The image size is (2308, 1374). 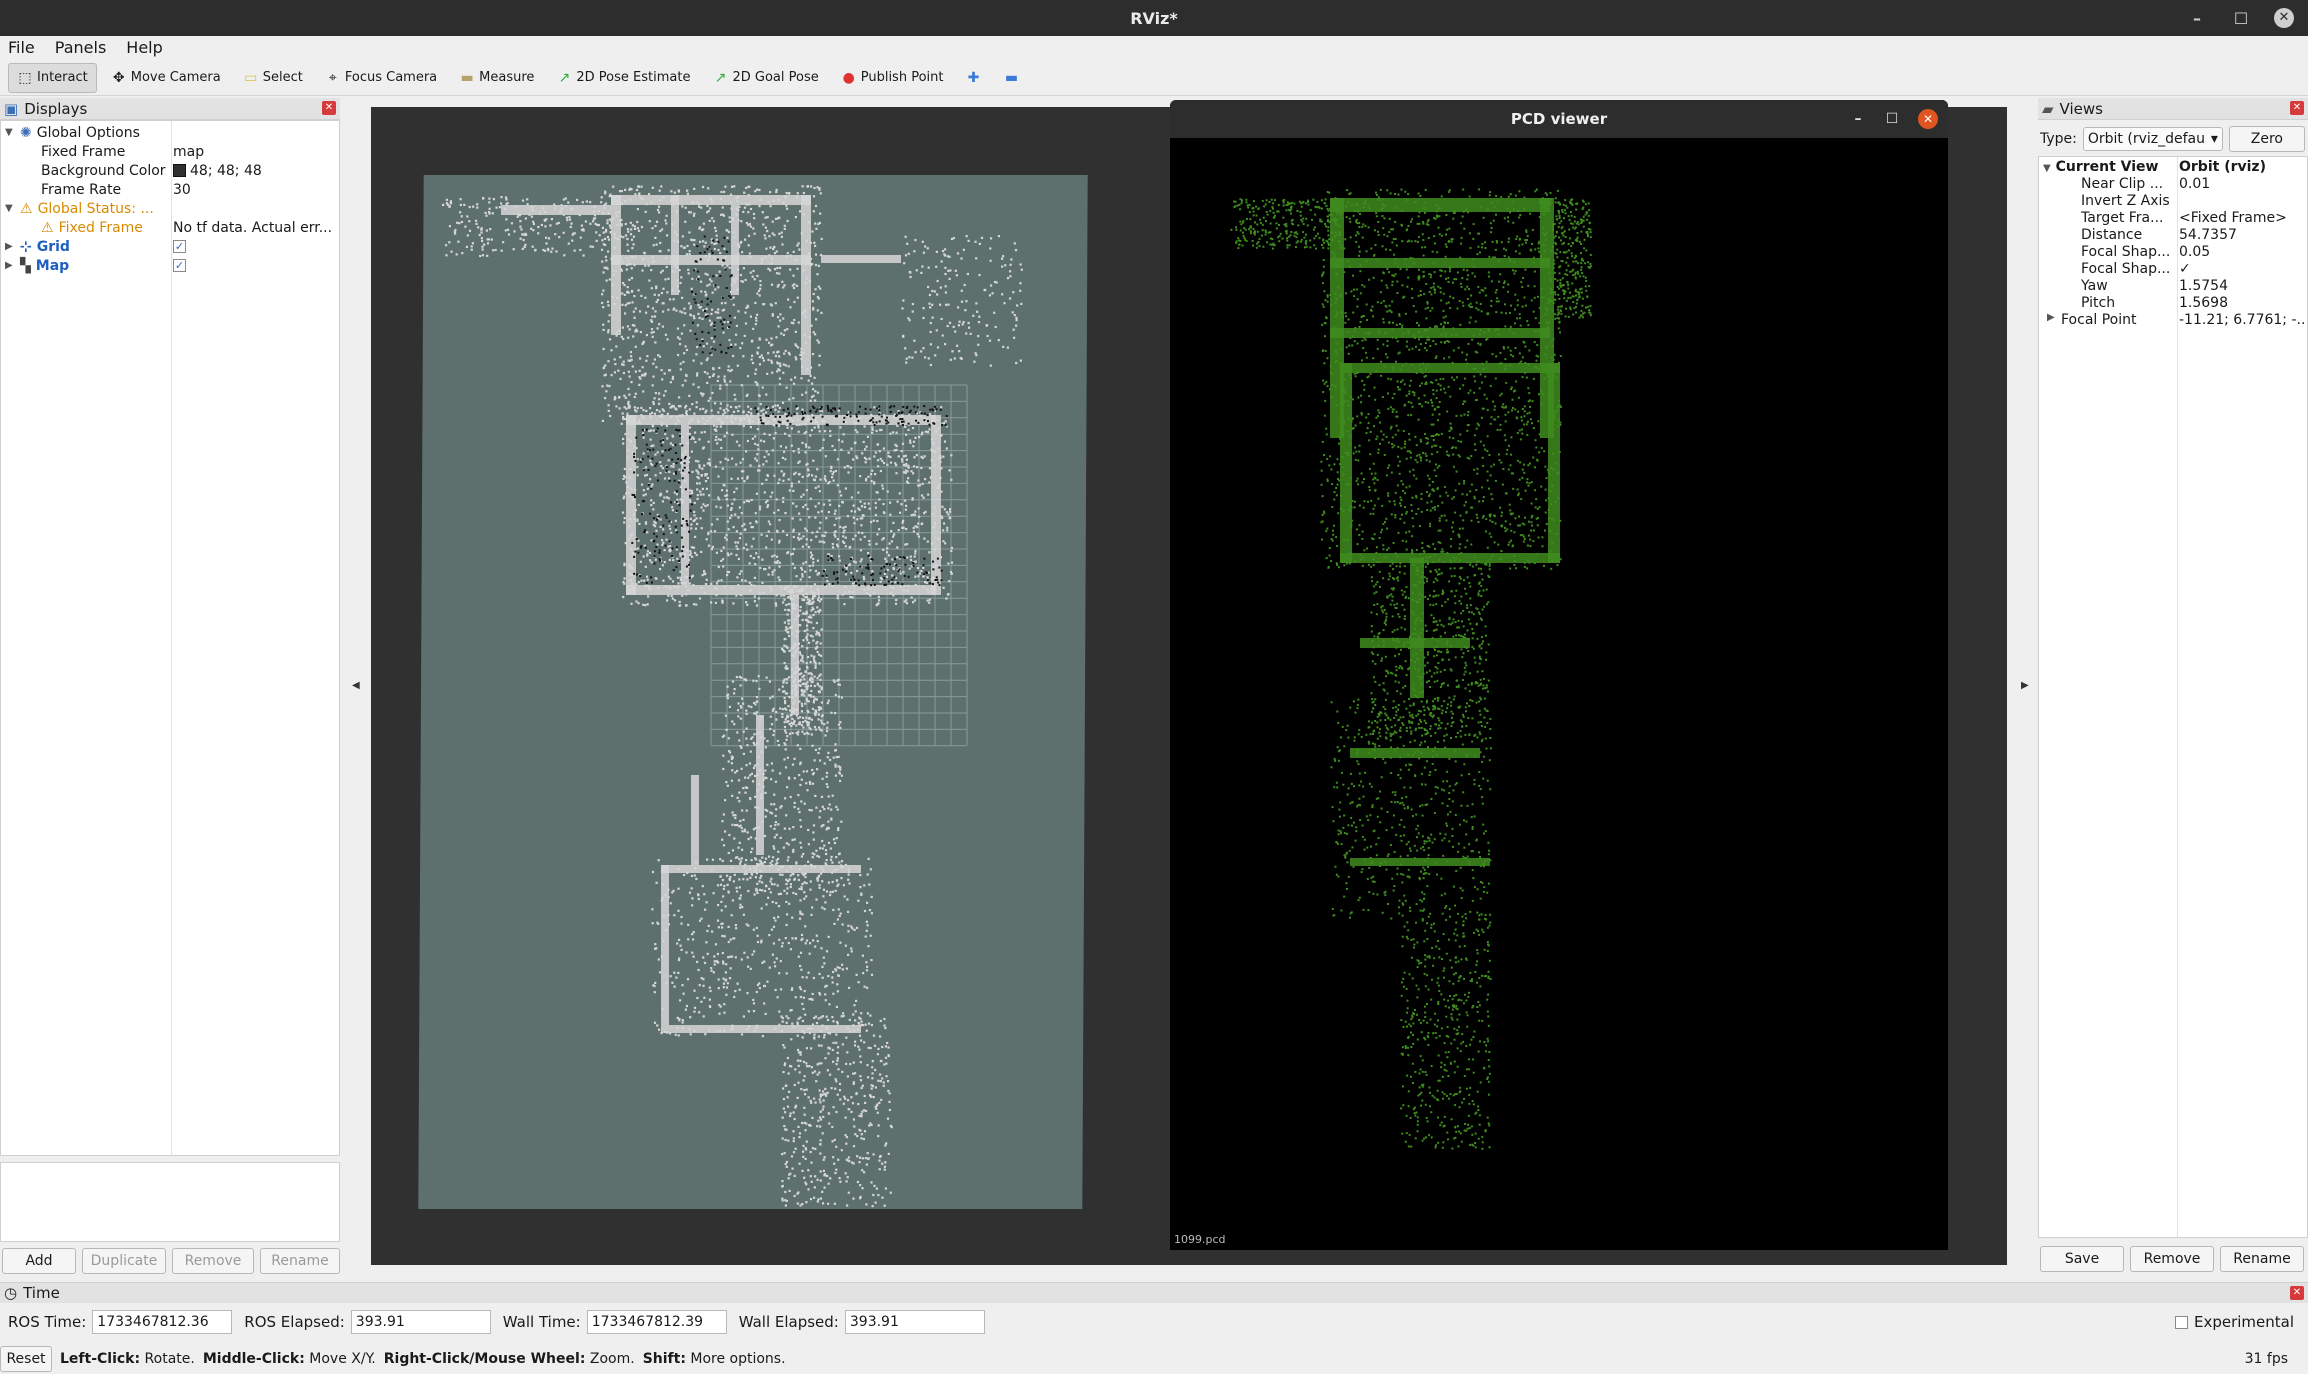 I want to click on fixed-frame-value: map, so click(x=188, y=152).